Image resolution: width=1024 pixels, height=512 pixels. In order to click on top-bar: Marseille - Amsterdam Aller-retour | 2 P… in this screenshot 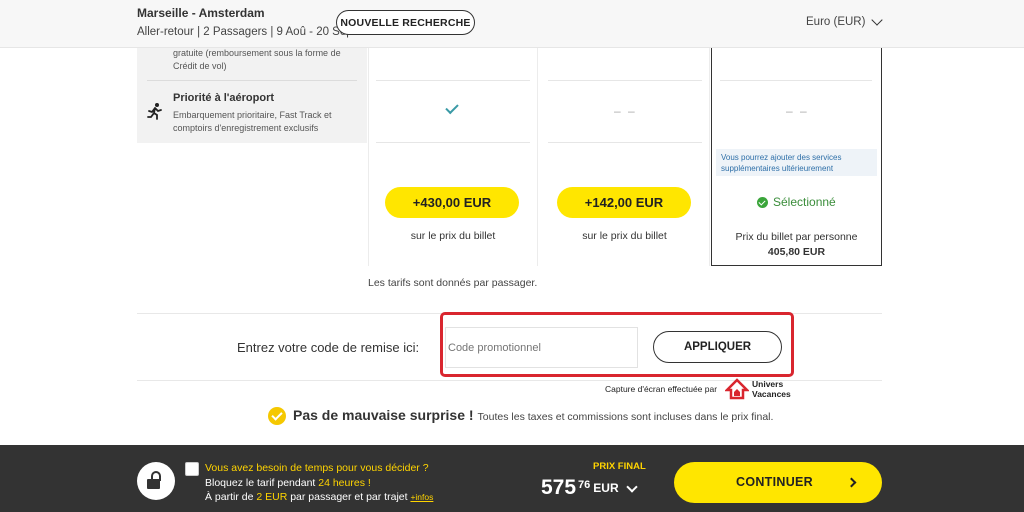, I will do `click(512, 24)`.